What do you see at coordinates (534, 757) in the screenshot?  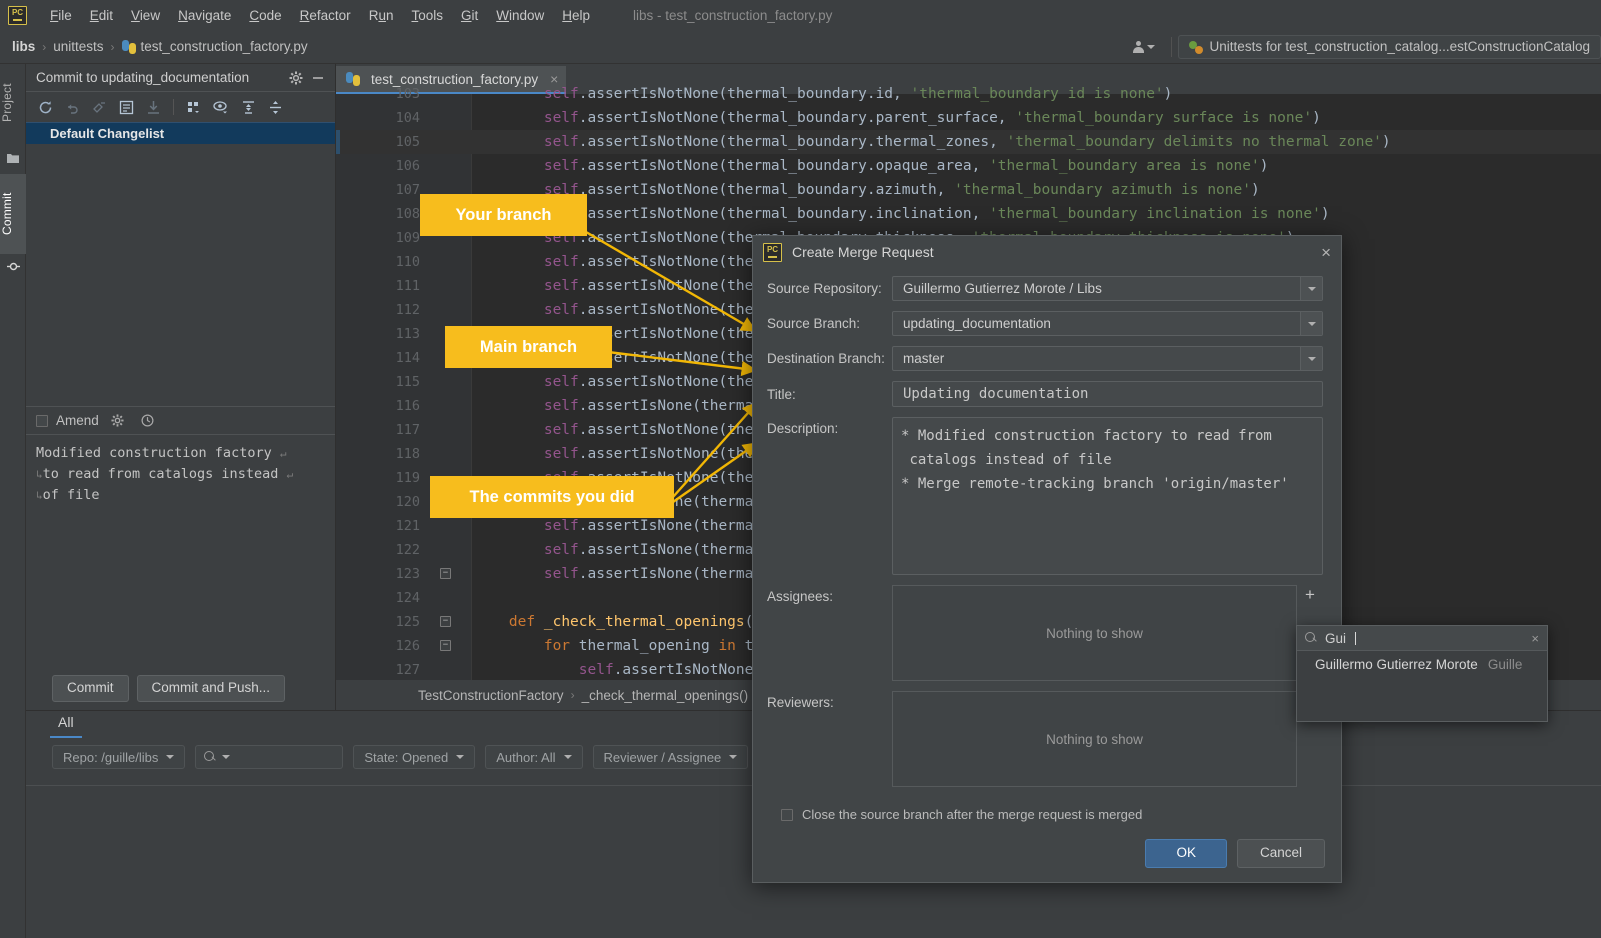 I see `author-filter: Author: All` at bounding box center [534, 757].